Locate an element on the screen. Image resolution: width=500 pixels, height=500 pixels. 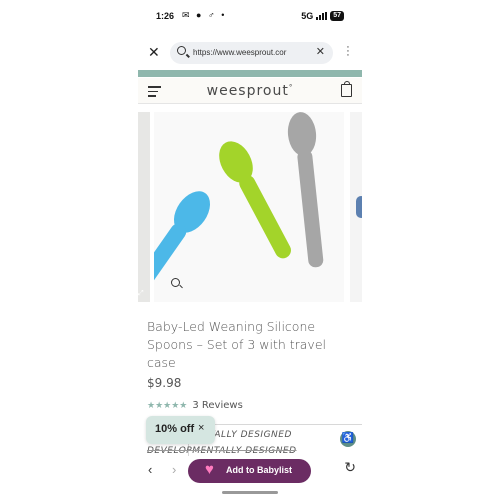
more-vert-icon: · · · is located at coordinates (348, 51).